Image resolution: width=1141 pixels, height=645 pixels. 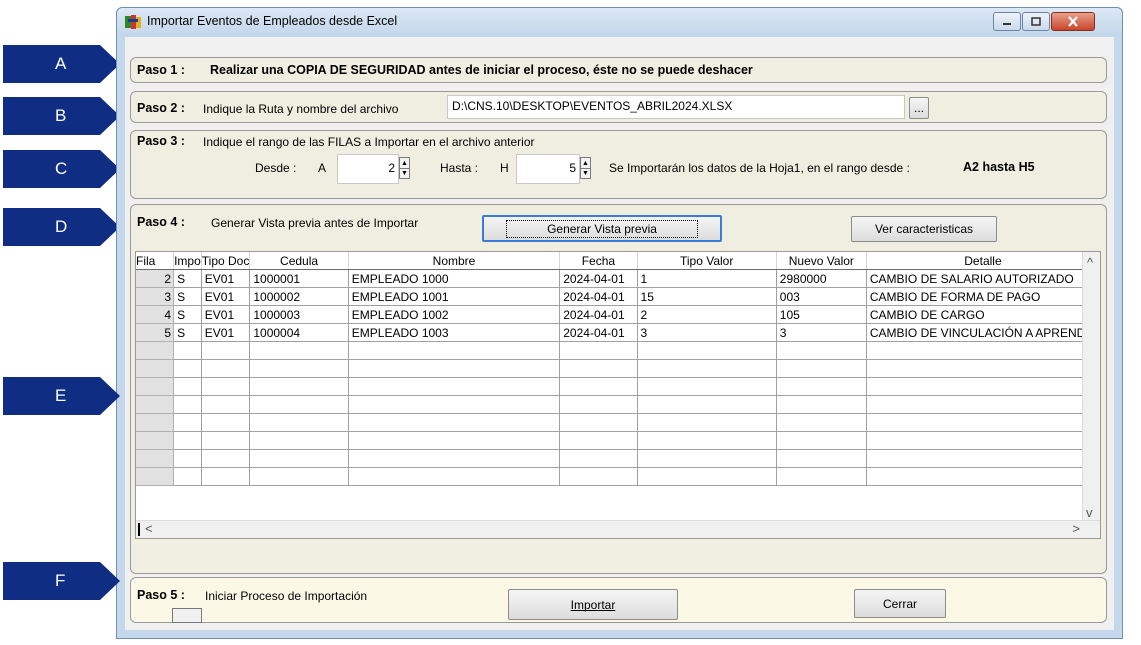 I want to click on col-header-tipo-valor: Tipo Valor, so click(x=707, y=261).